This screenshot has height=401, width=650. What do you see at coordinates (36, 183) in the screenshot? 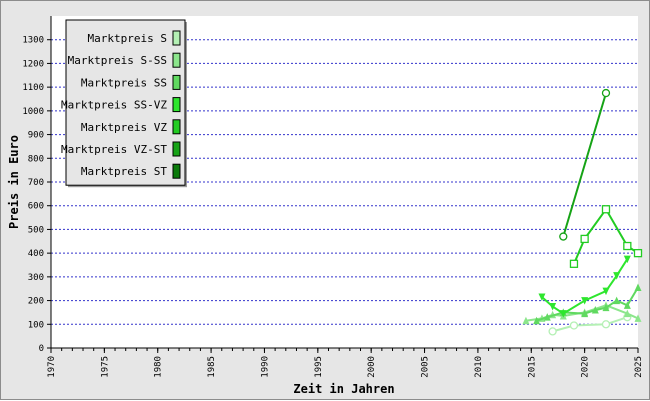
I see `y-tick-label: 700` at bounding box center [36, 183].